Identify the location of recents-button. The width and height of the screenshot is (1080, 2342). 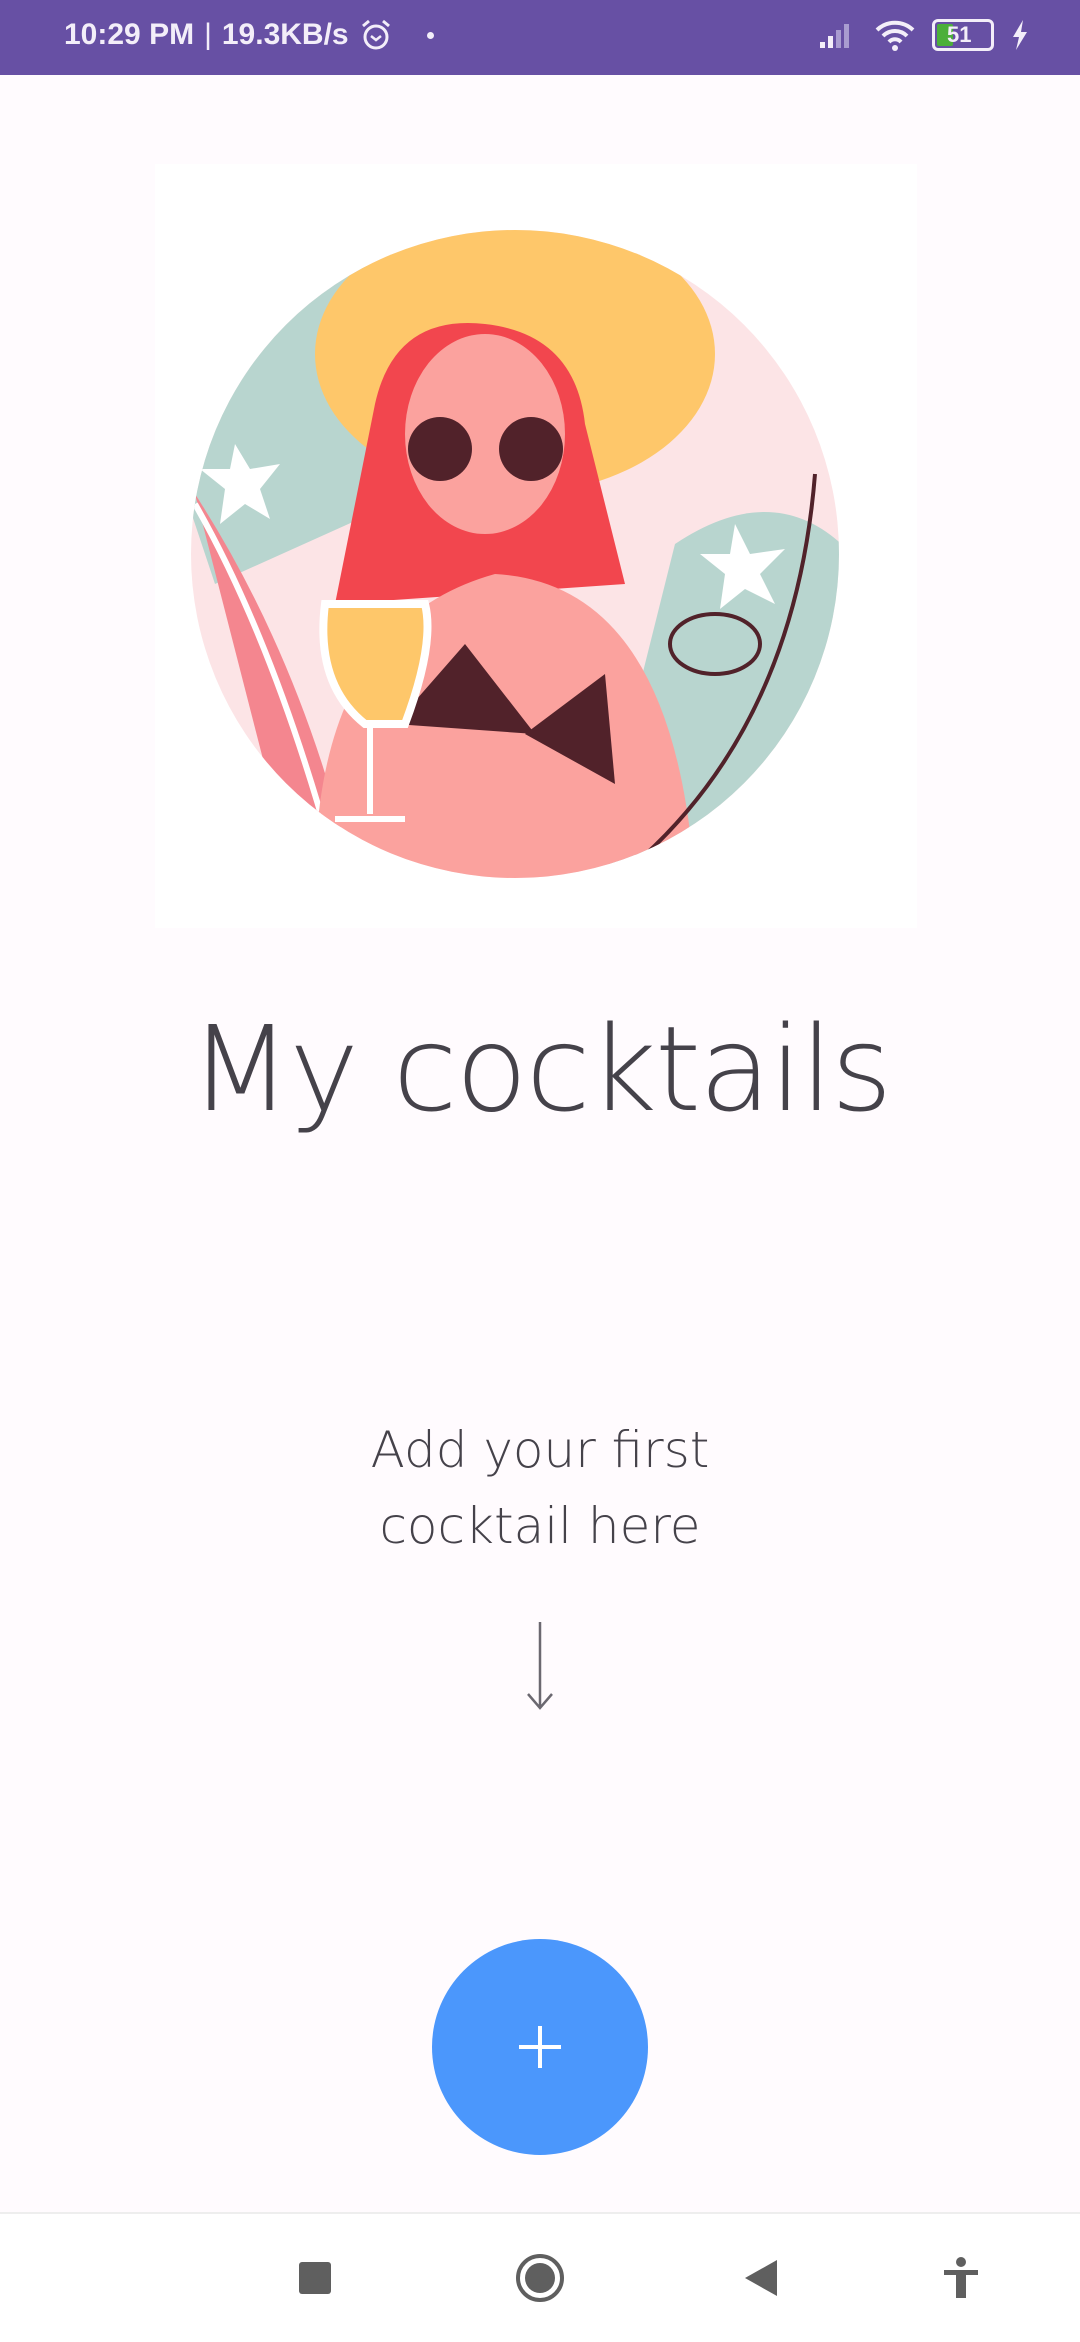
(315, 2278).